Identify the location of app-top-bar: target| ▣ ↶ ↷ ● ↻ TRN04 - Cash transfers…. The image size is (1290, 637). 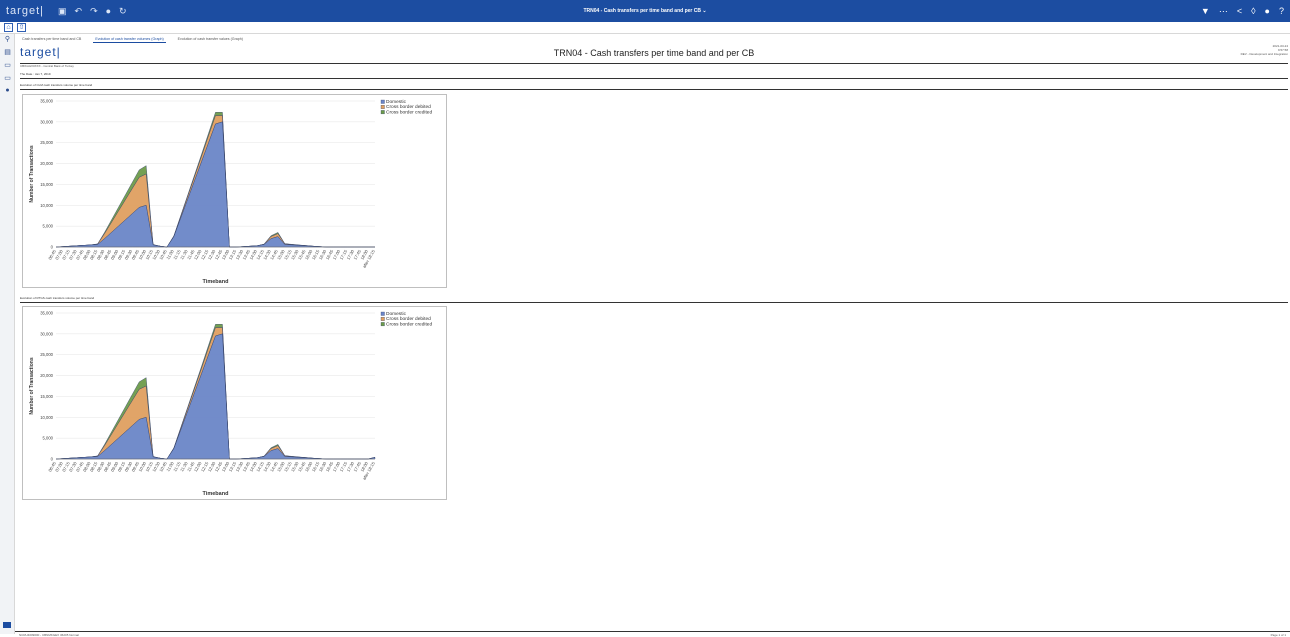
(645, 11).